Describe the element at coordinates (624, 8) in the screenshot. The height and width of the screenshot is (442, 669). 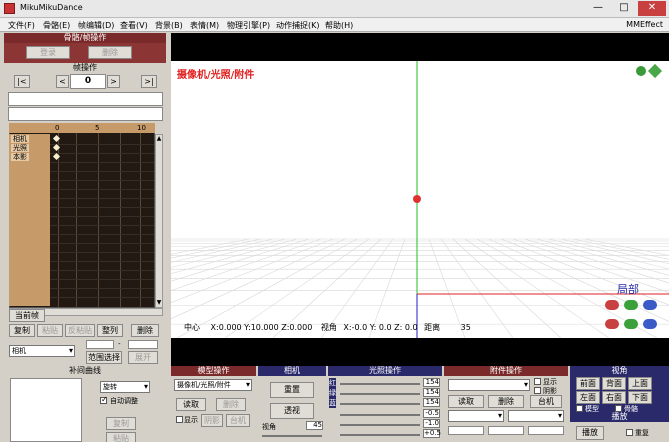
I see `maximize-icon: □` at that location.